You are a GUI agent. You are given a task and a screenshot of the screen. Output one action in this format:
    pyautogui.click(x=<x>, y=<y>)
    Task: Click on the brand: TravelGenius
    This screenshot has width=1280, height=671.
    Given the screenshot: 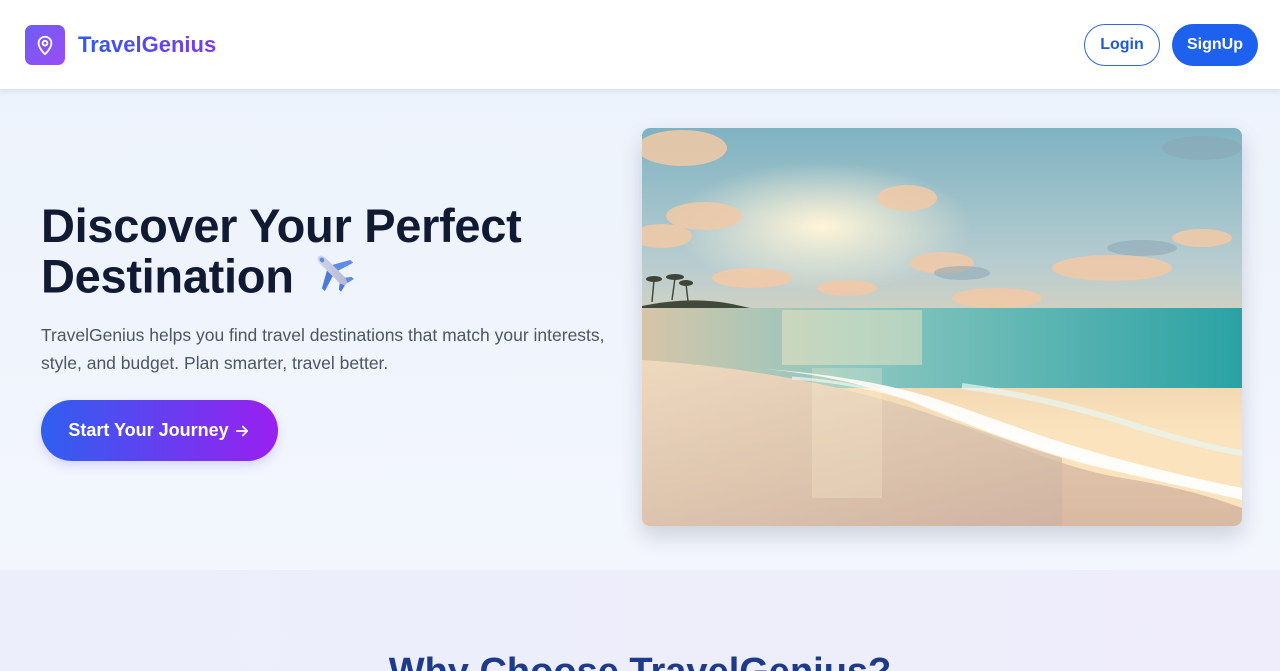 What is the action you would take?
    pyautogui.click(x=120, y=44)
    